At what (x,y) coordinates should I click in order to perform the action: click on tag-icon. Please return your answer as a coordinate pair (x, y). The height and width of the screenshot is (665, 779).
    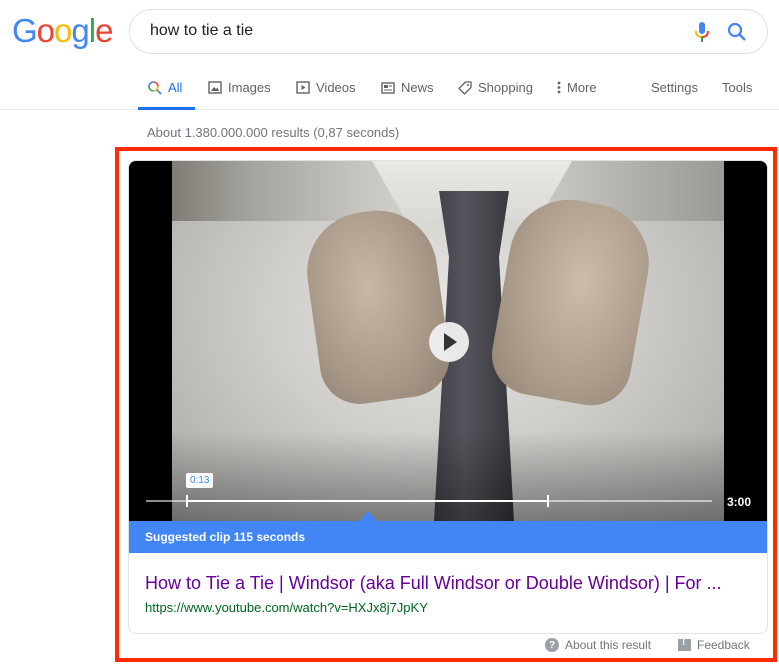
    Looking at the image, I should click on (465, 87).